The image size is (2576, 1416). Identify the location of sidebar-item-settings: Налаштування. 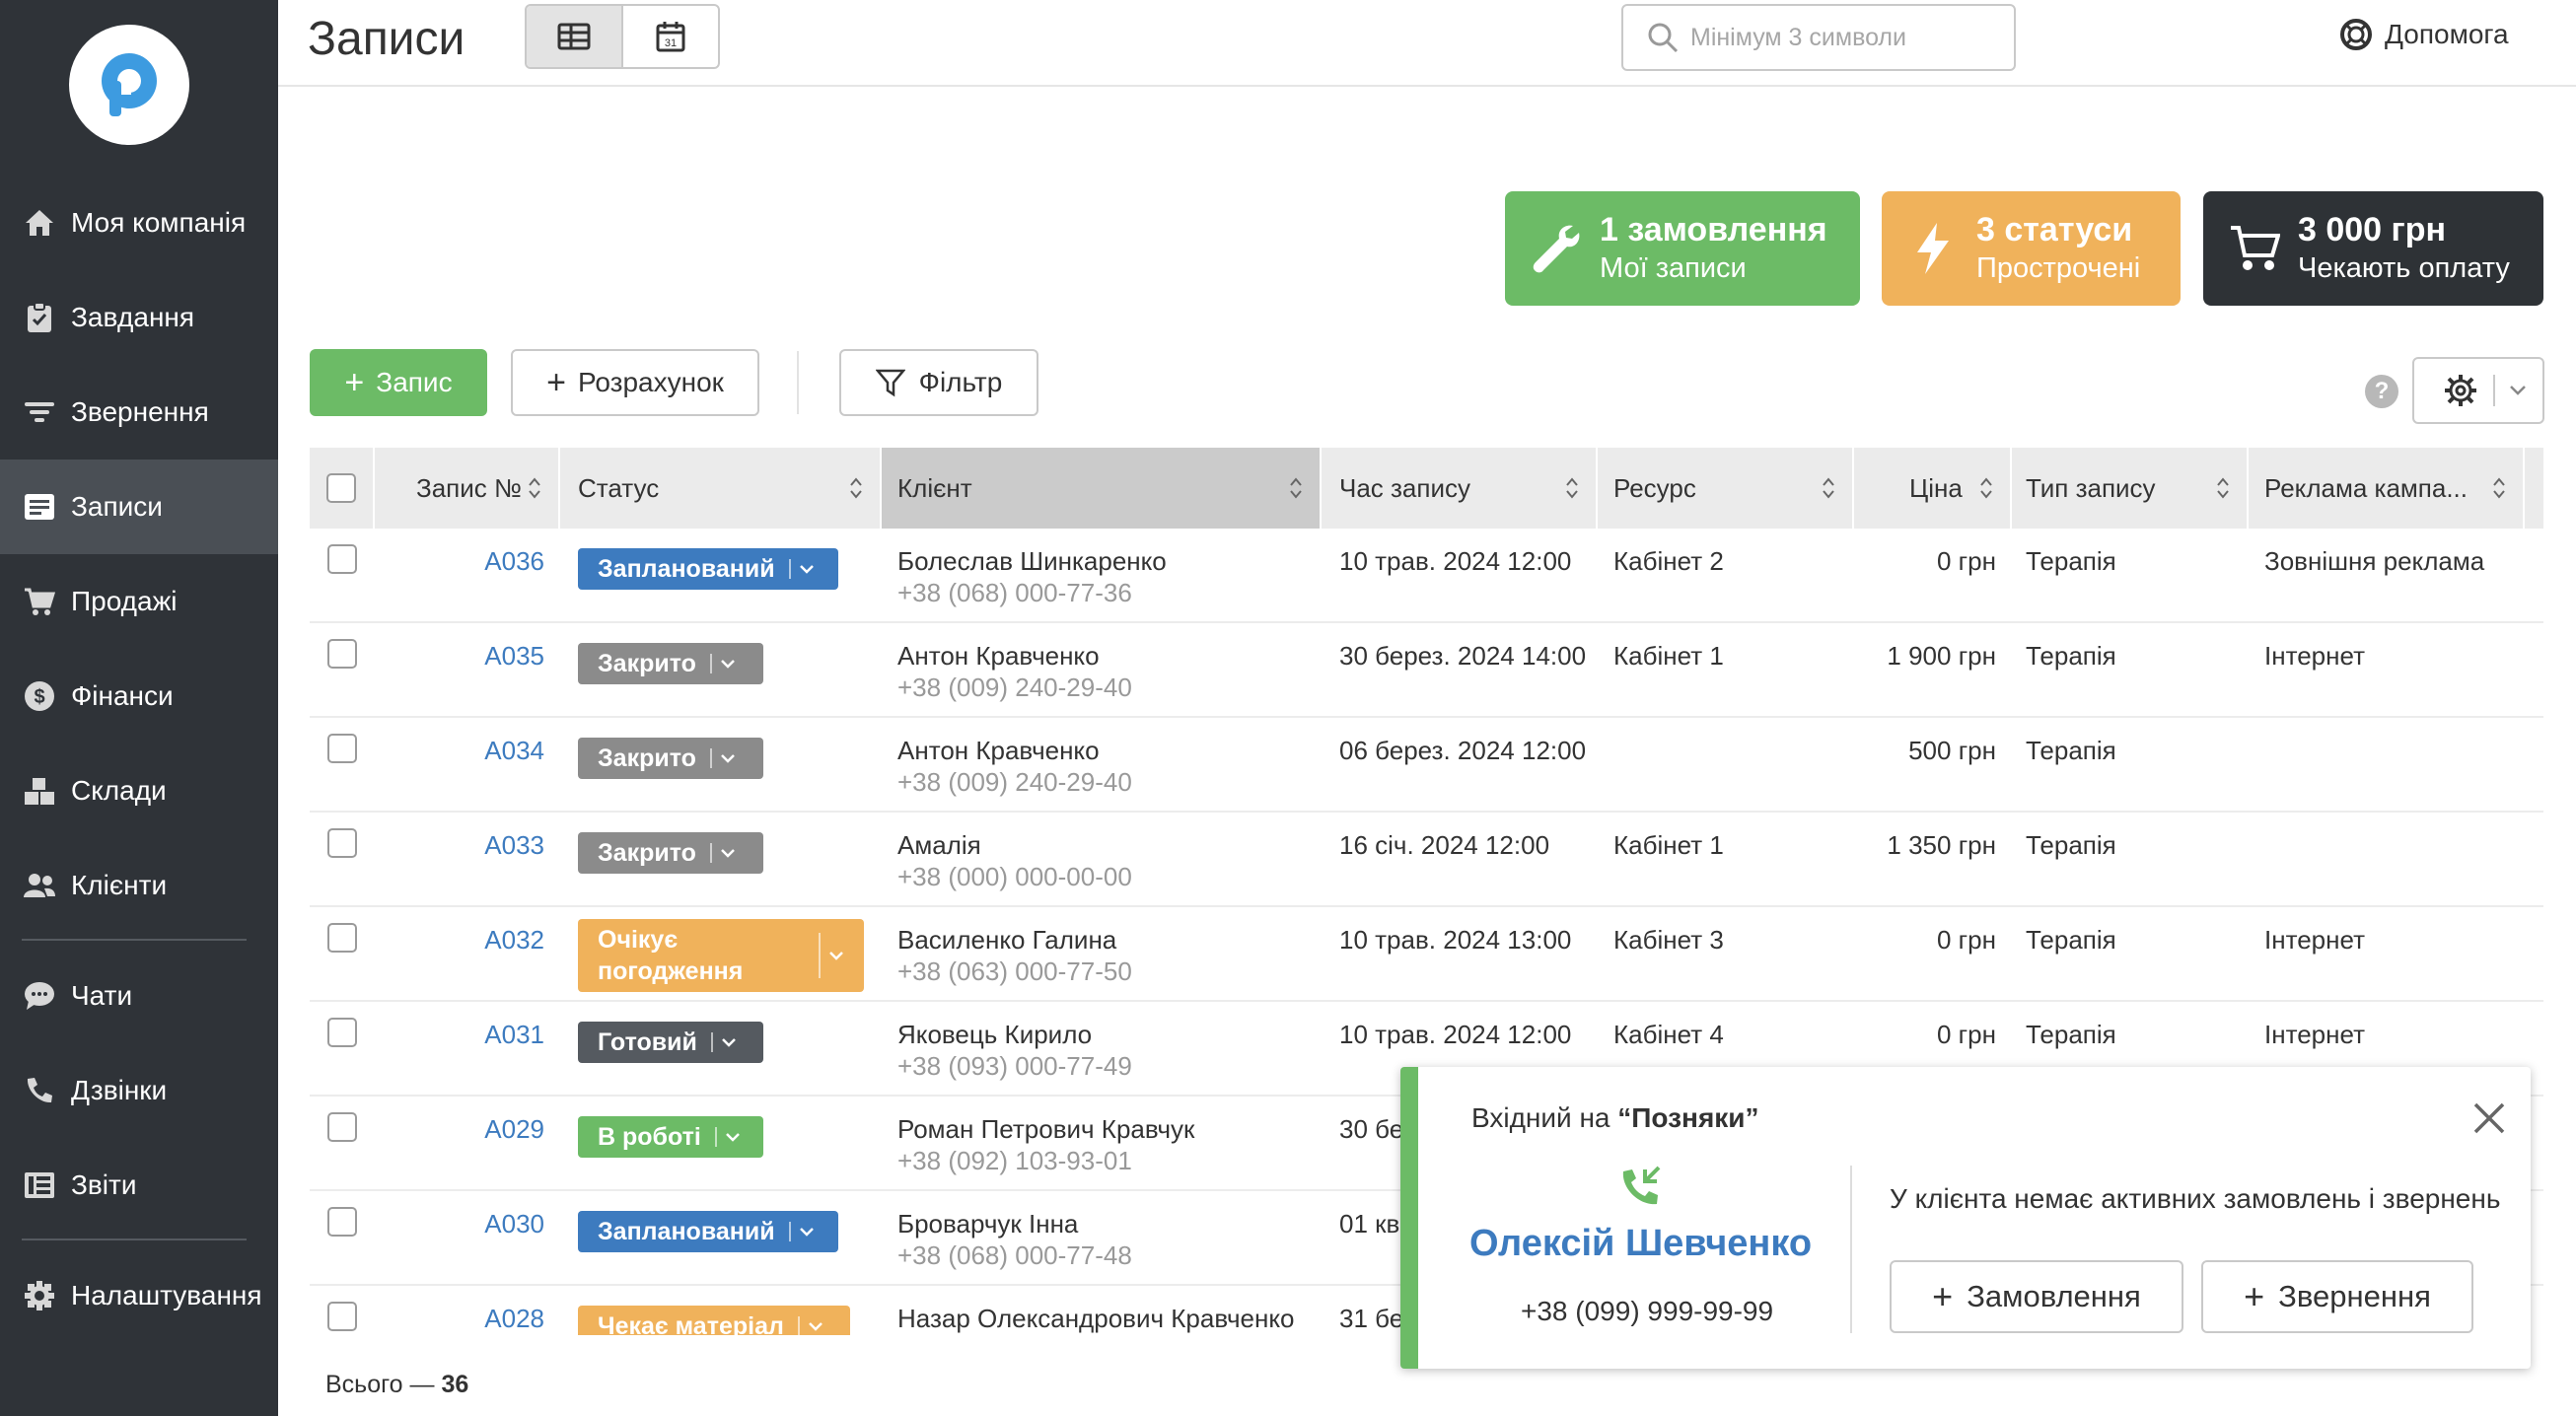
(139, 1295).